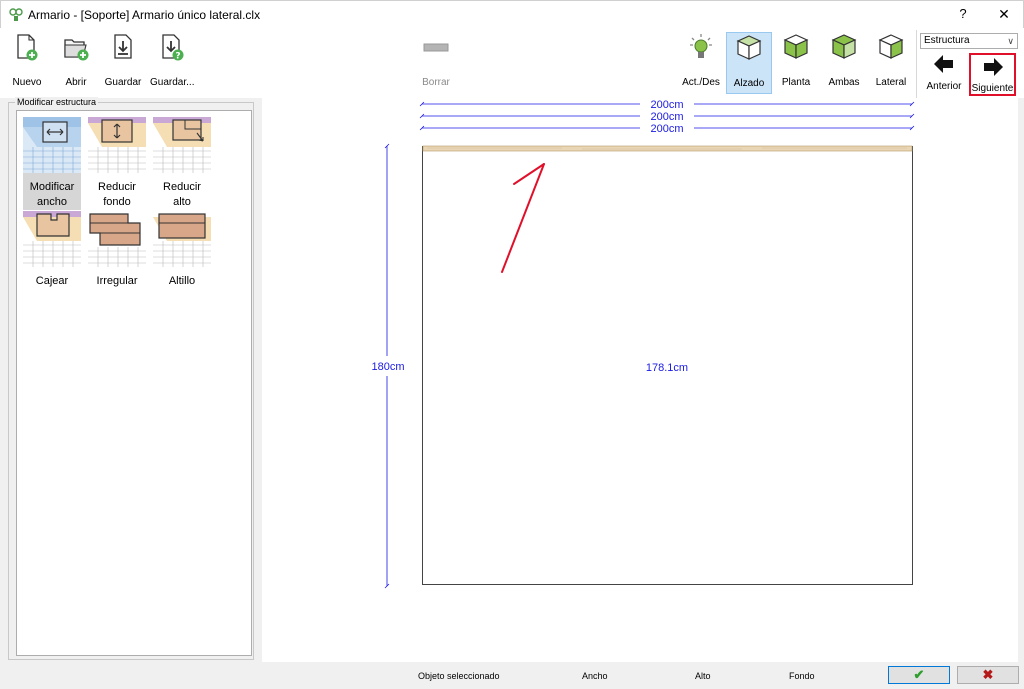 The height and width of the screenshot is (689, 1024). I want to click on irregular-icon, so click(117, 239).